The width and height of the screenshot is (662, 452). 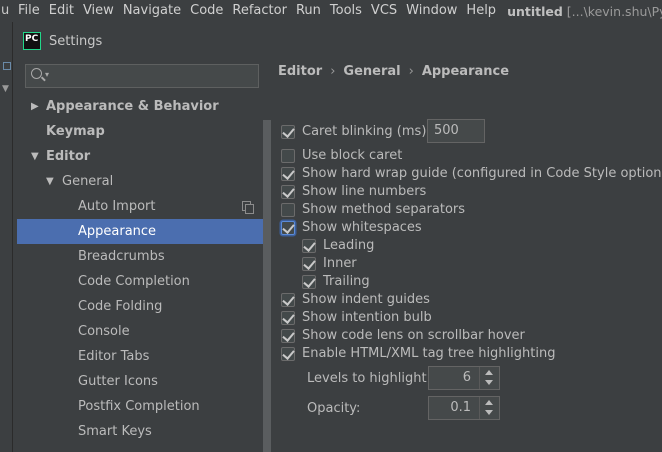 I want to click on dialog-header: PC Settings, so click(x=337, y=41).